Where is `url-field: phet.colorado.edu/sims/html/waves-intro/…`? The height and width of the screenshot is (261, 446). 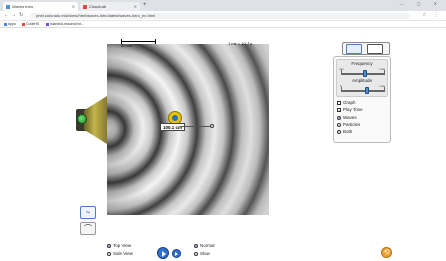
url-field: phet.colorado.edu/sims/html/waves-intro/… is located at coordinates (220, 16).